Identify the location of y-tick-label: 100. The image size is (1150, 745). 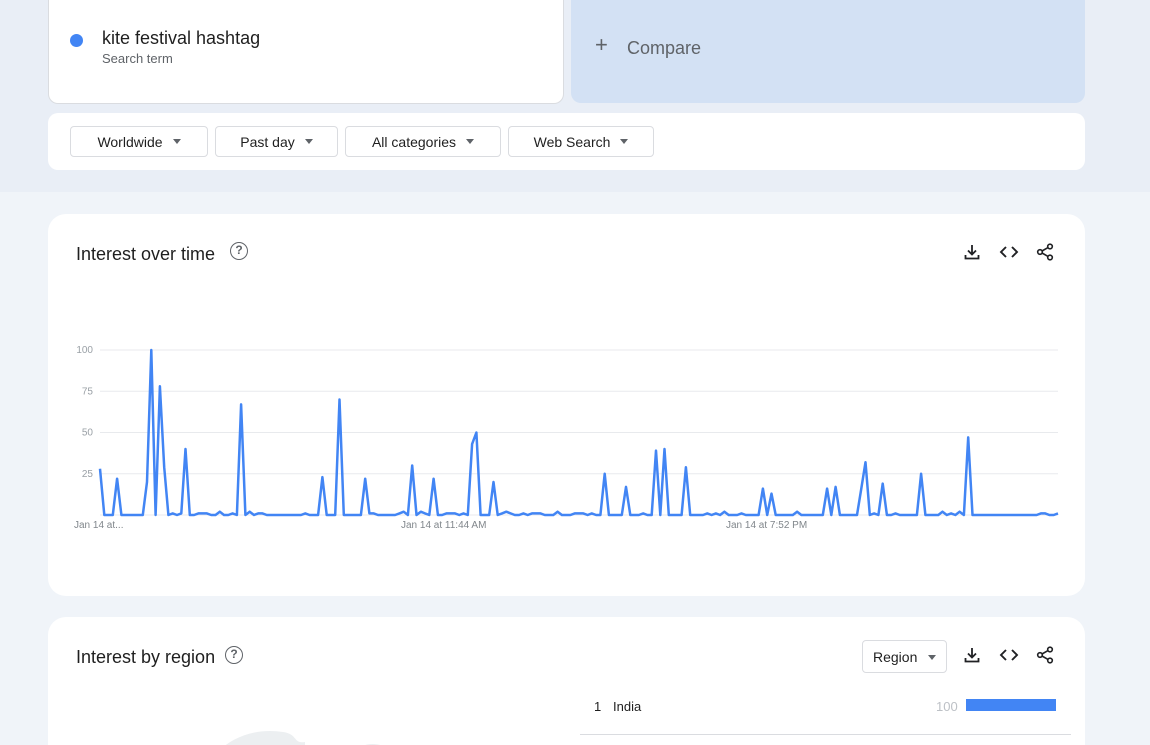
(84, 350).